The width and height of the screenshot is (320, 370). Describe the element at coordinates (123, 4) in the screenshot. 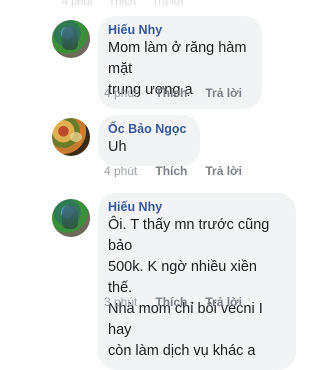

I see `previous-like-link: Thích` at that location.